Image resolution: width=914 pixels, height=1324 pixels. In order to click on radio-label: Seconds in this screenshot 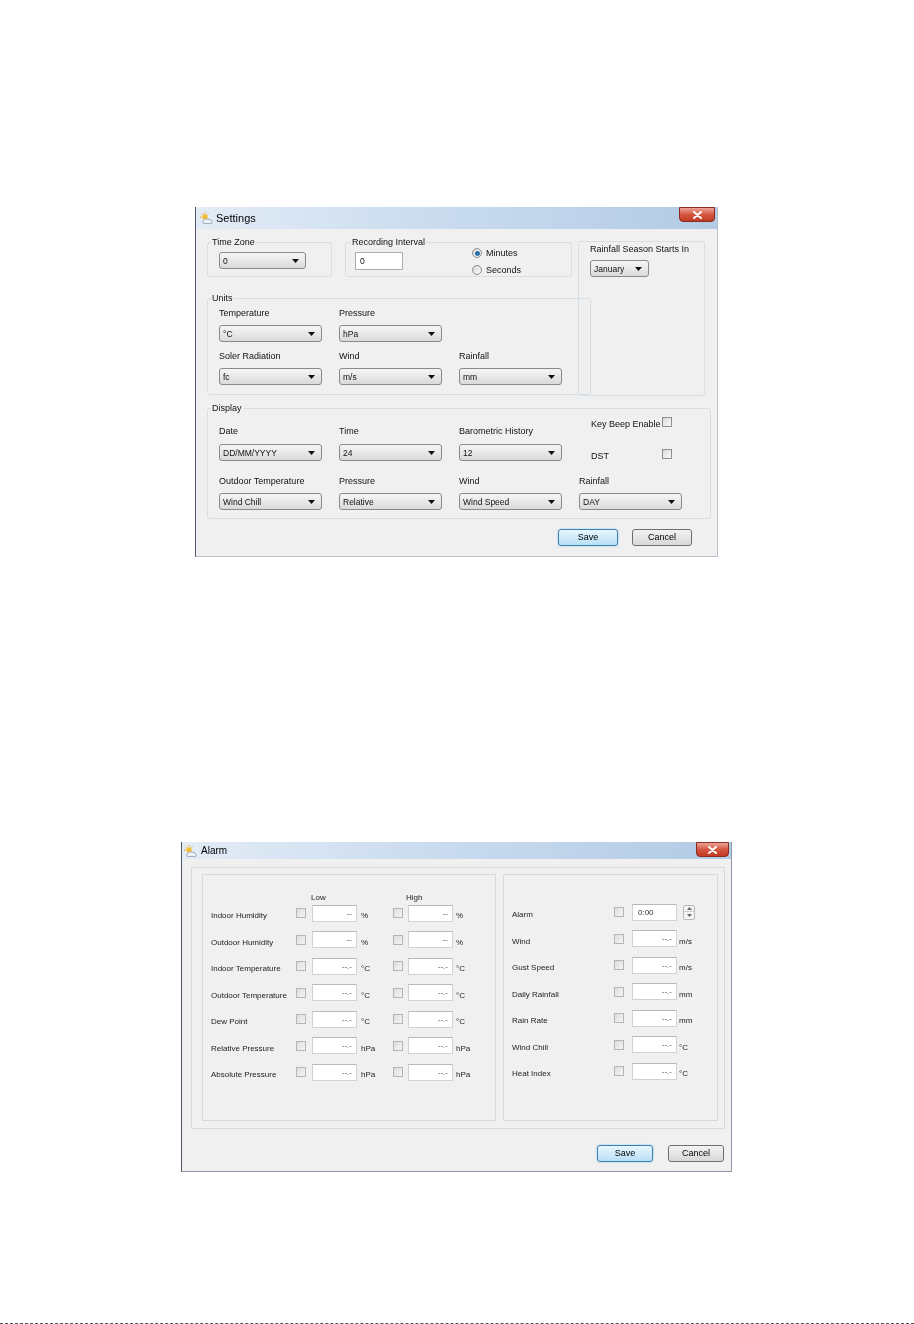, I will do `click(504, 270)`.